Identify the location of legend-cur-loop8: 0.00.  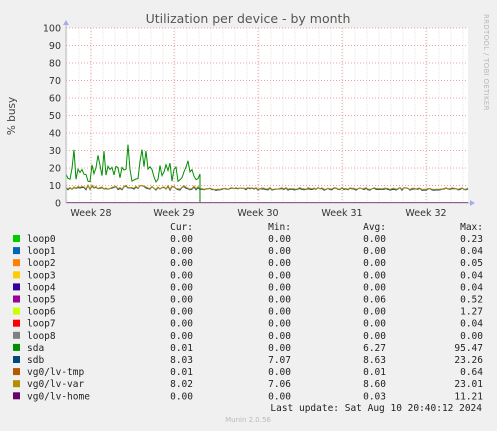
(181, 336).